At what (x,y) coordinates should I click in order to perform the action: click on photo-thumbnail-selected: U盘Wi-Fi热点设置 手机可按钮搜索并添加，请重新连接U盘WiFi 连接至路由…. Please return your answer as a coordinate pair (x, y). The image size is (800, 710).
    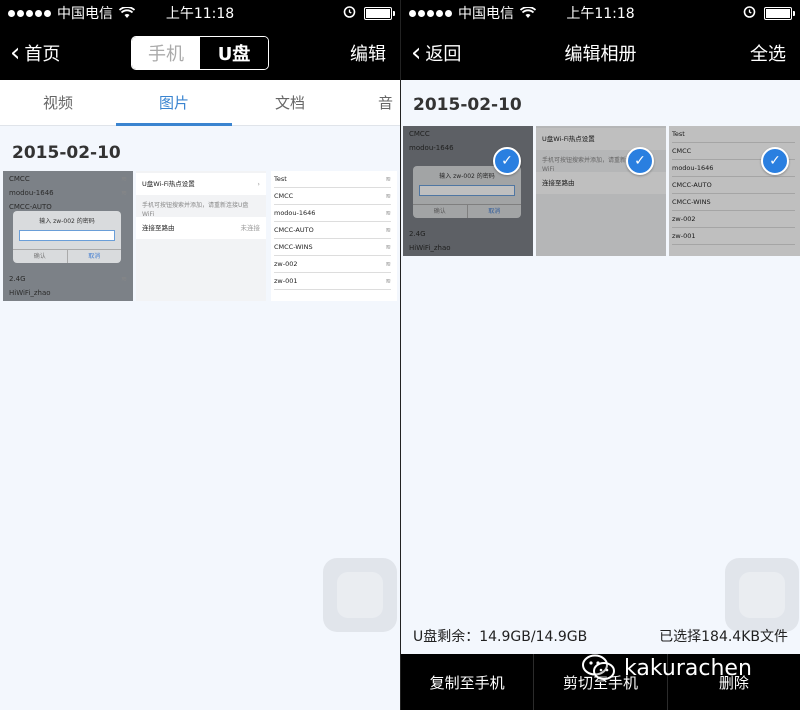
    Looking at the image, I should click on (601, 191).